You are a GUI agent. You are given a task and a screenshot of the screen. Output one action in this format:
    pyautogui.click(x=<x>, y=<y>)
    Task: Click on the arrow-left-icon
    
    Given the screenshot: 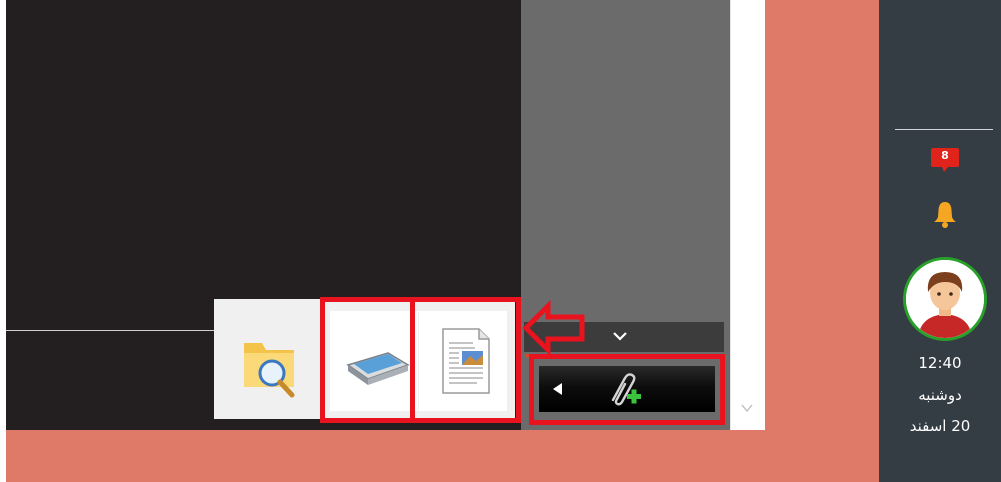 What is the action you would take?
    pyautogui.click(x=553, y=328)
    